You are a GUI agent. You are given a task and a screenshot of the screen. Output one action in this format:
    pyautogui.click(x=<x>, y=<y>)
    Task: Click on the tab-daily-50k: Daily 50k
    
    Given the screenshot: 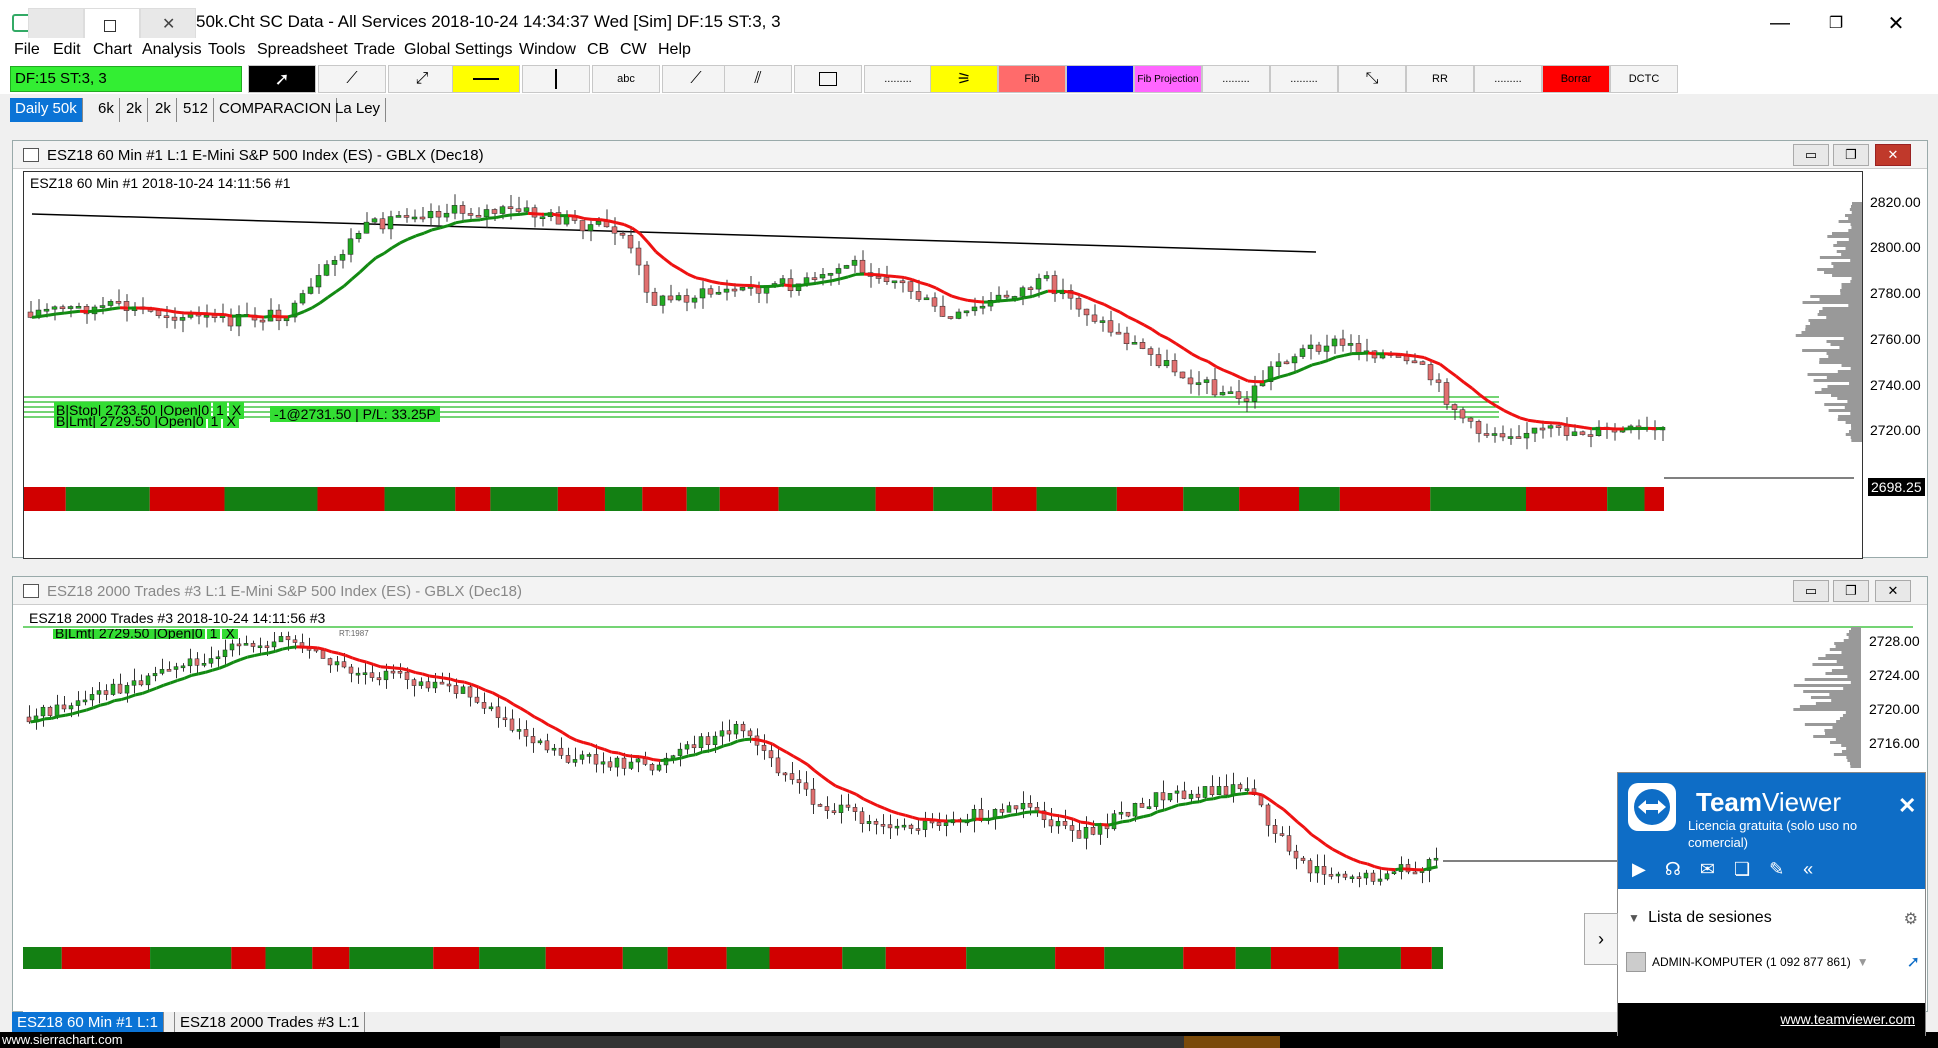 What is the action you would take?
    pyautogui.click(x=46, y=110)
    